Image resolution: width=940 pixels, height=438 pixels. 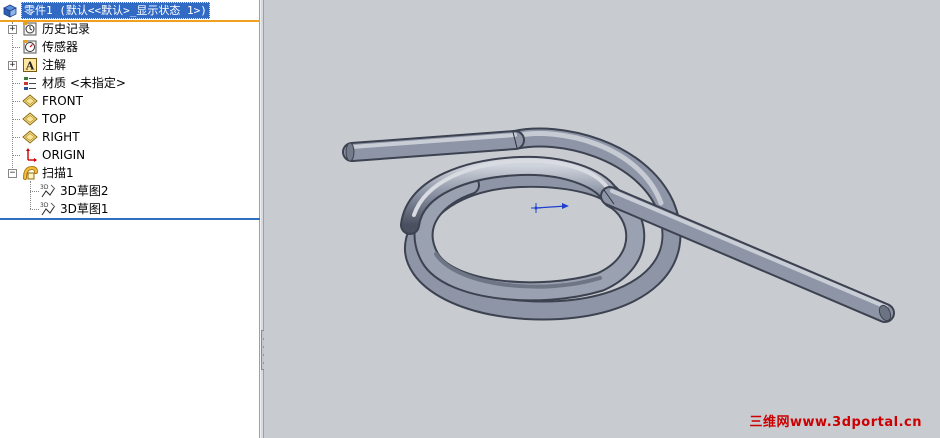 I want to click on tree-item-label: ORIGIN, so click(x=64, y=155).